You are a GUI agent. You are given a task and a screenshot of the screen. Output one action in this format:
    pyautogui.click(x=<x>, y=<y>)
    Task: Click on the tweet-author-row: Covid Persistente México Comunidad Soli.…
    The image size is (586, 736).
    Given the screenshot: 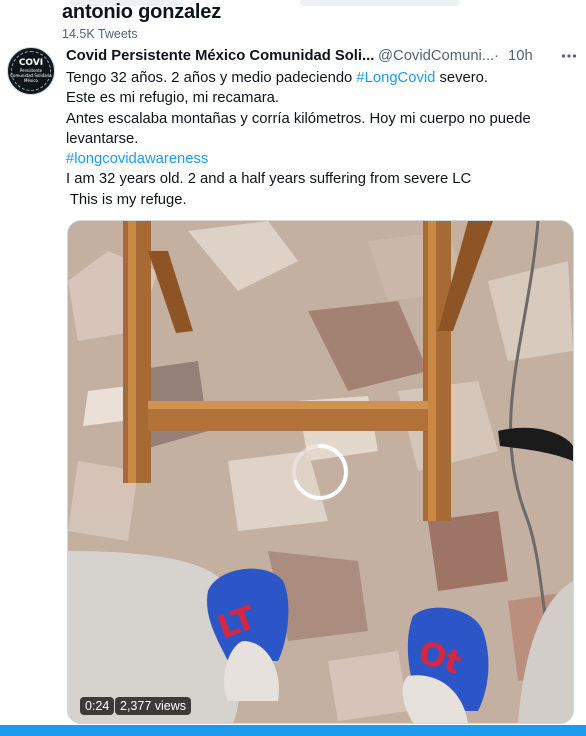 What is the action you would take?
    pyautogui.click(x=323, y=58)
    